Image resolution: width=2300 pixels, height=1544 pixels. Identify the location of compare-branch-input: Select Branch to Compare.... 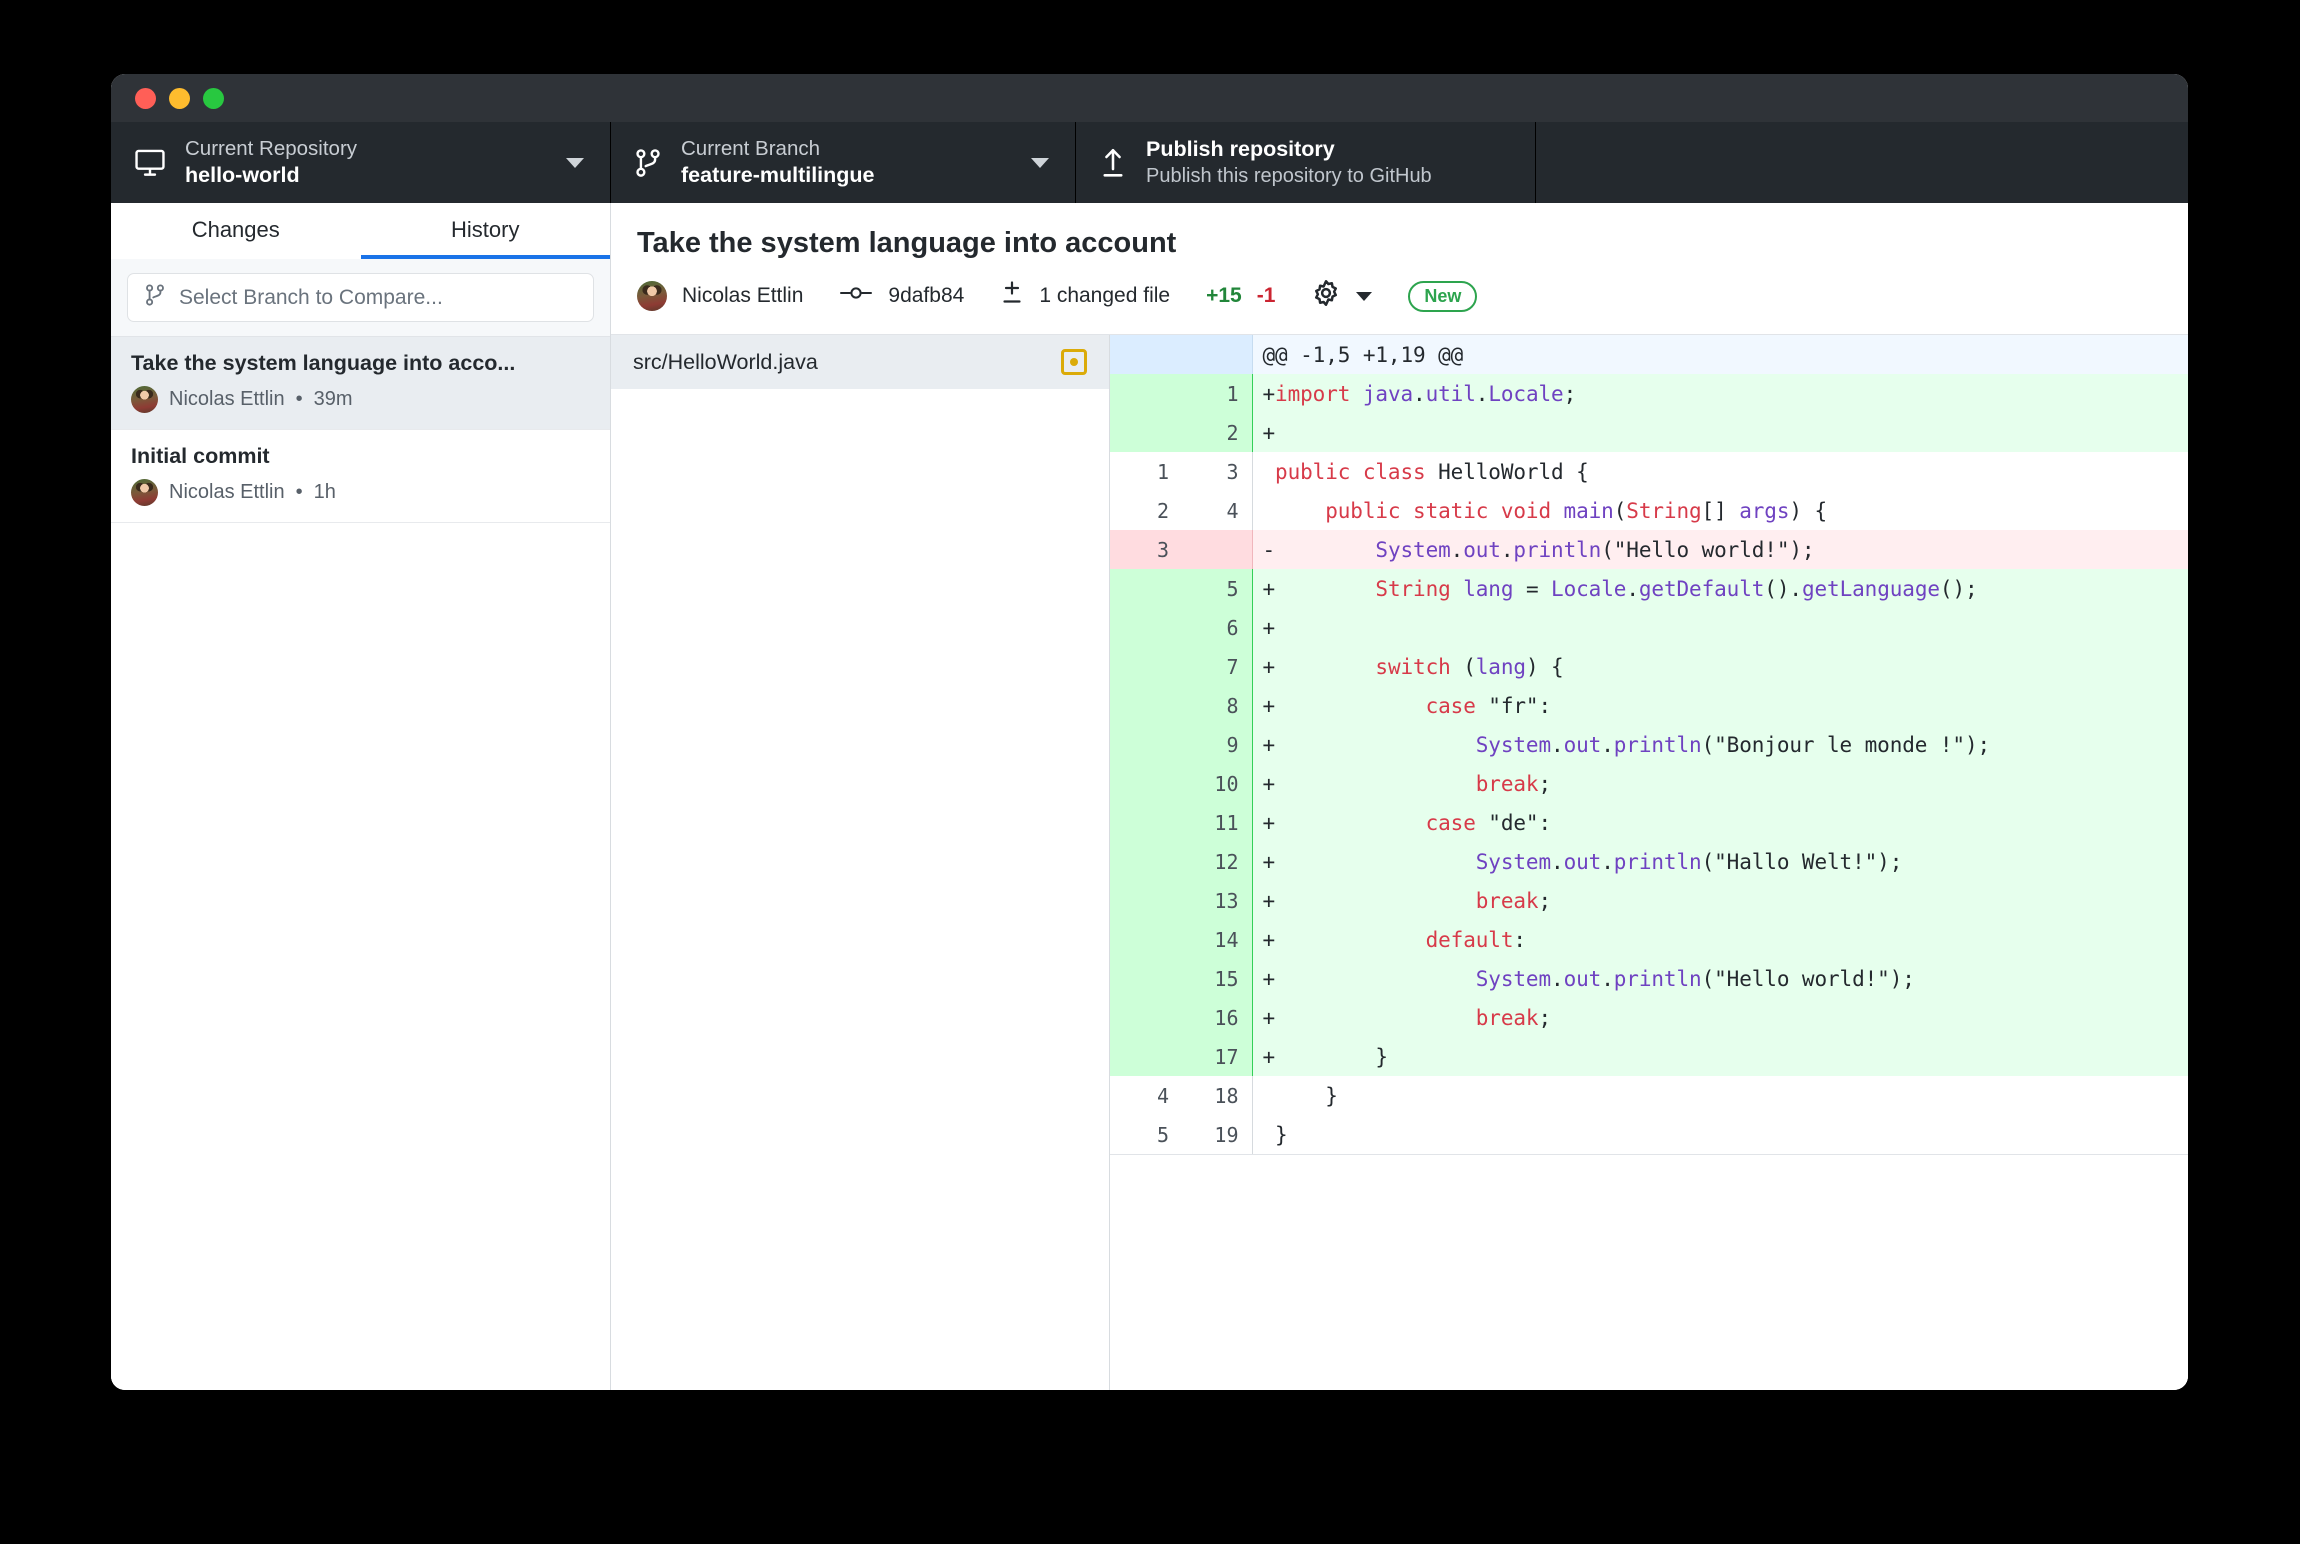
(360, 297).